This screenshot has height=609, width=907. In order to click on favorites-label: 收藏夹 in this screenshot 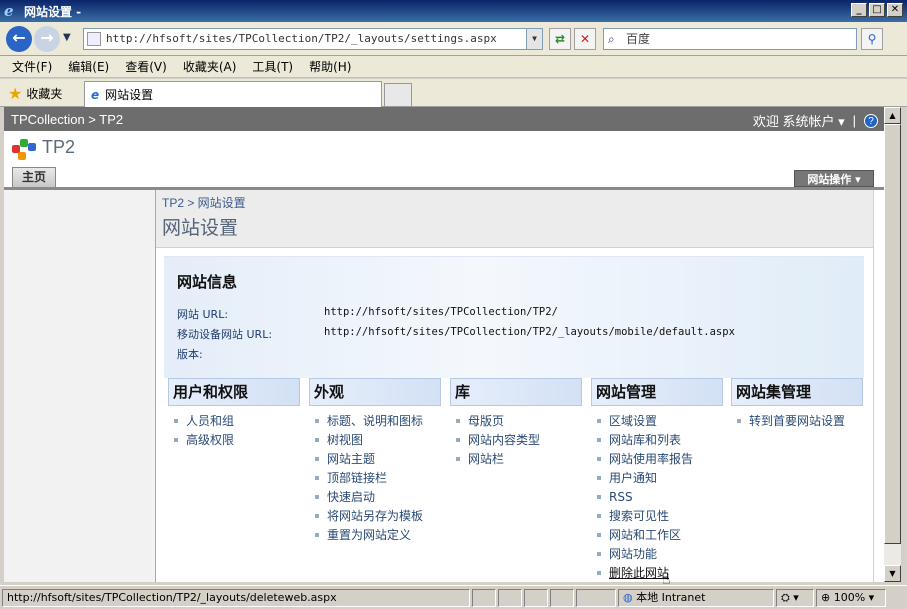, I will do `click(44, 94)`.